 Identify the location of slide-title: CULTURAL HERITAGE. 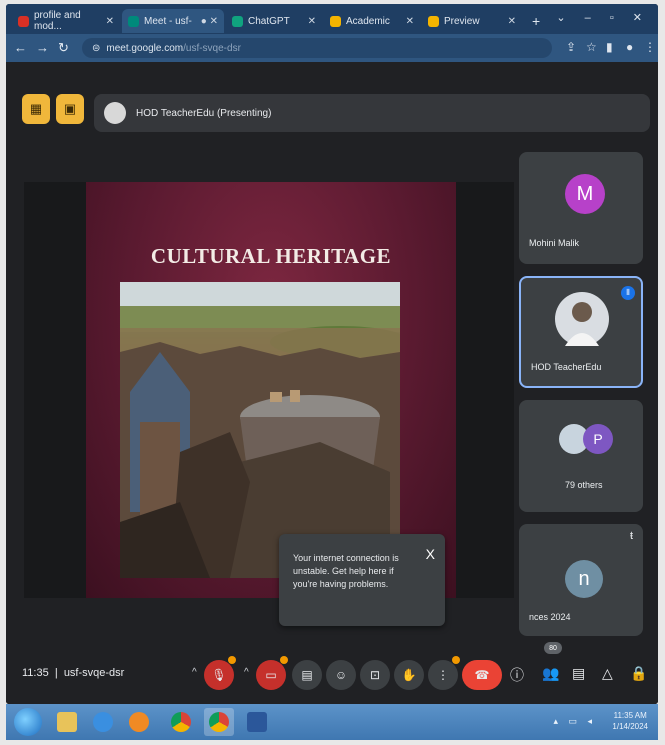
(271, 256).